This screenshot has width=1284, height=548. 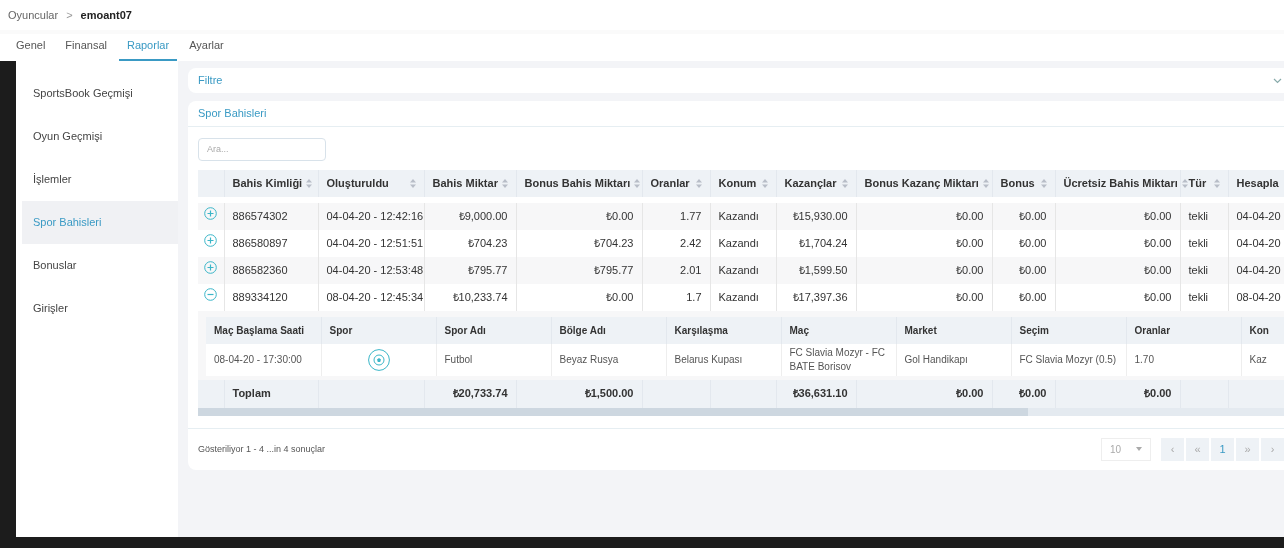 What do you see at coordinates (106, 15) in the screenshot?
I see `breadcrumb-current: emoant07` at bounding box center [106, 15].